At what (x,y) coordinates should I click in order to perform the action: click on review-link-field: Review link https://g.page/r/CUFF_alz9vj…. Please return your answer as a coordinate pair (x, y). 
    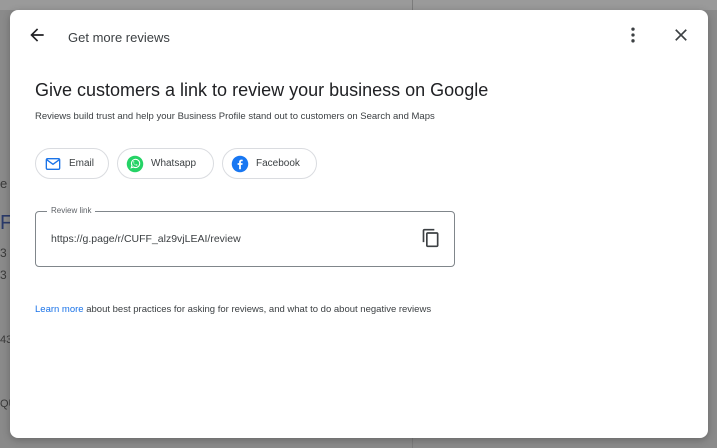
    Looking at the image, I should click on (245, 236).